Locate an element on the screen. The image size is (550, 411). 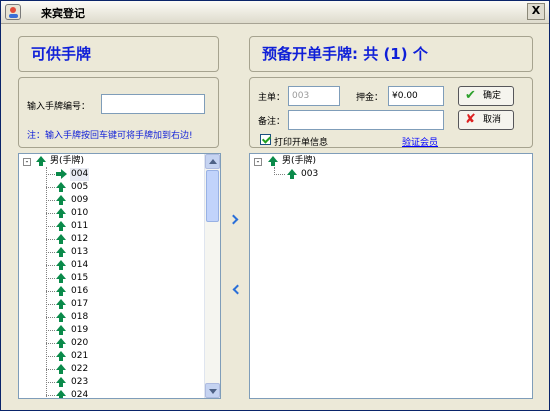
selected-tags-title: 预备开单手牌: 共 (1) 个 is located at coordinates (345, 54).